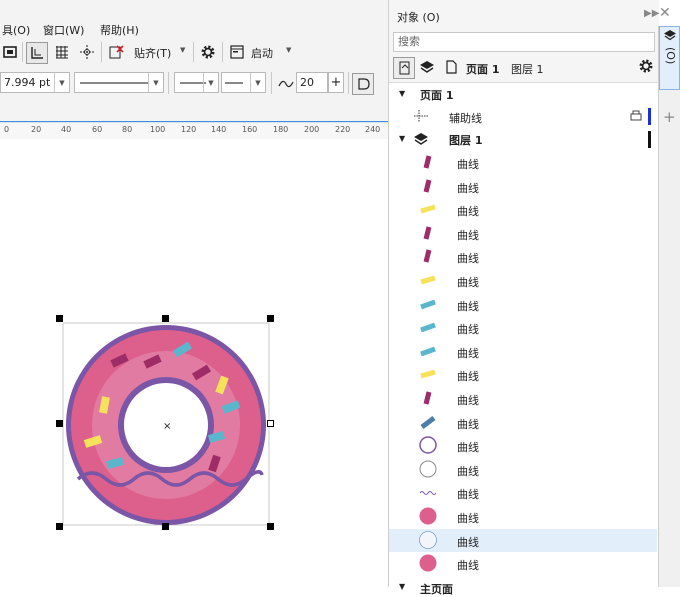 The height and width of the screenshot is (597, 680). What do you see at coordinates (418, 17) in the screenshot?
I see `docker-title: 对象 (O)` at bounding box center [418, 17].